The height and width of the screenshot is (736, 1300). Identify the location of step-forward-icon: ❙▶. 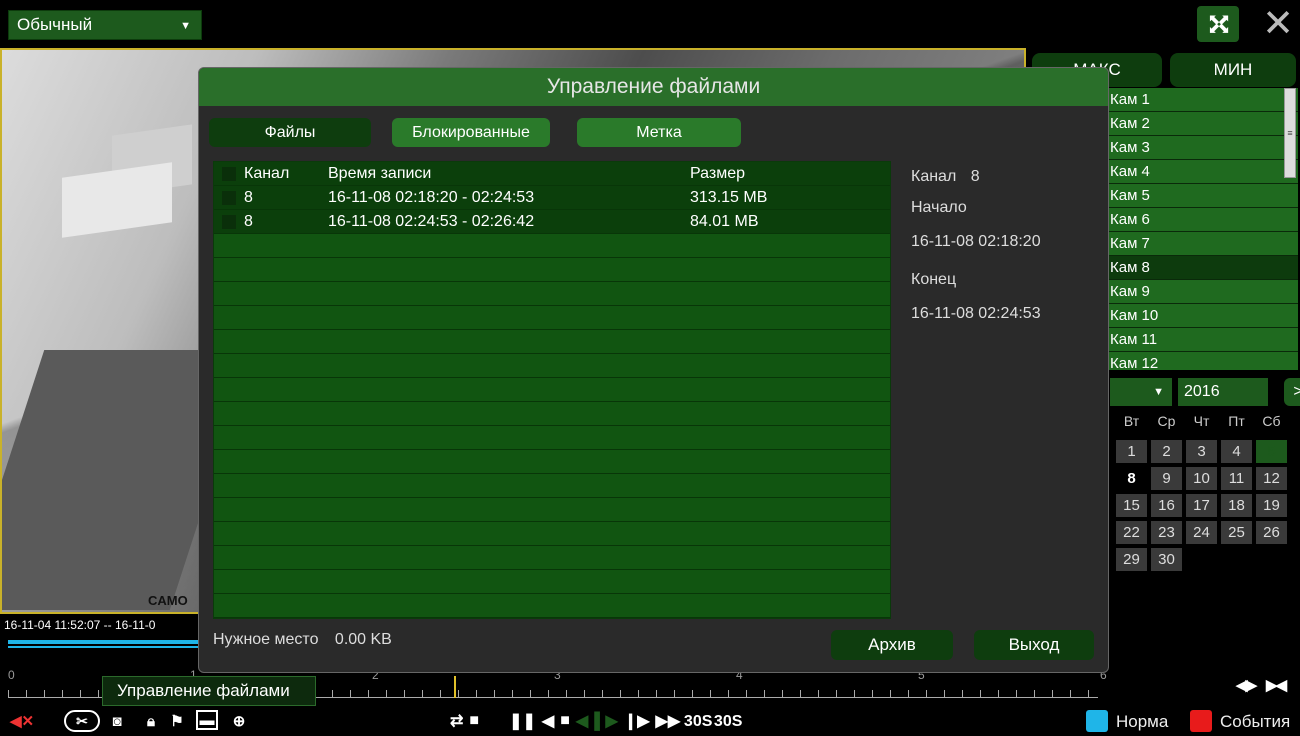
(637, 721).